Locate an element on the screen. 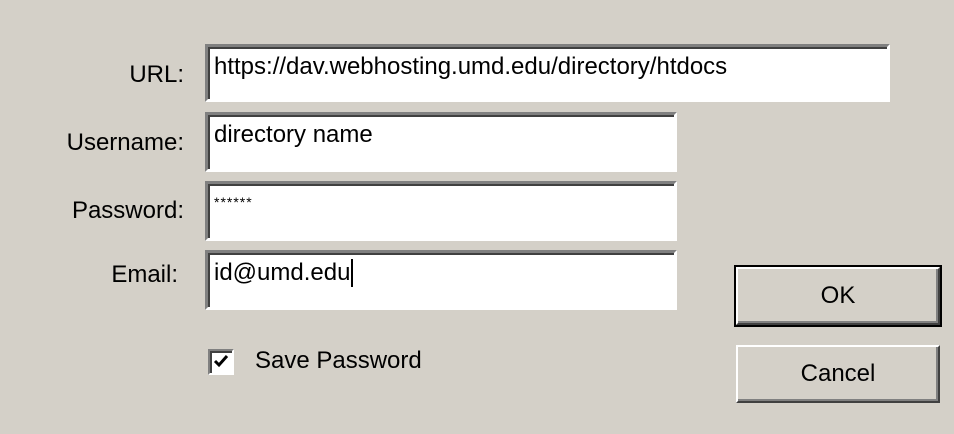 The width and height of the screenshot is (954, 434). username-label: Username: is located at coordinates (125, 142).